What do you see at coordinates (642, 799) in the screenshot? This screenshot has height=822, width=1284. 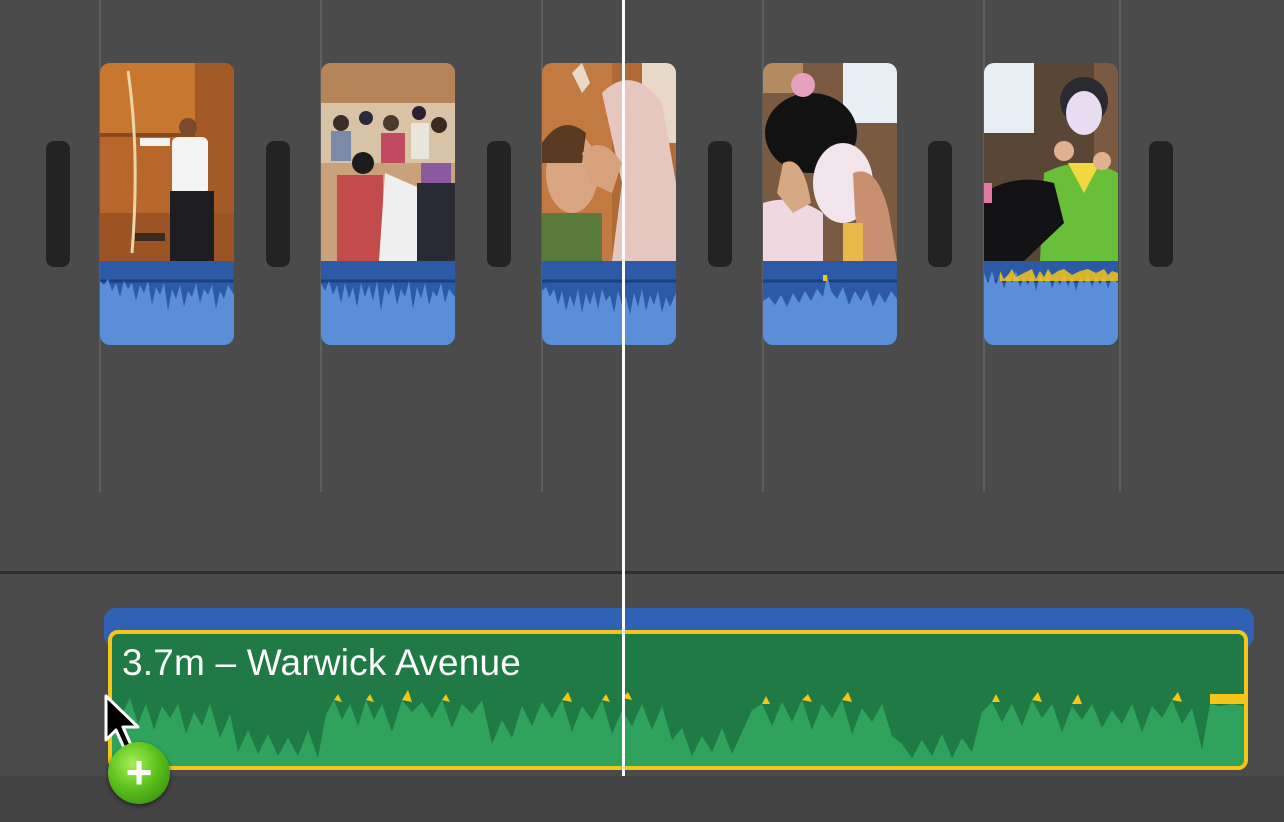 I see `timeline-footer` at bounding box center [642, 799].